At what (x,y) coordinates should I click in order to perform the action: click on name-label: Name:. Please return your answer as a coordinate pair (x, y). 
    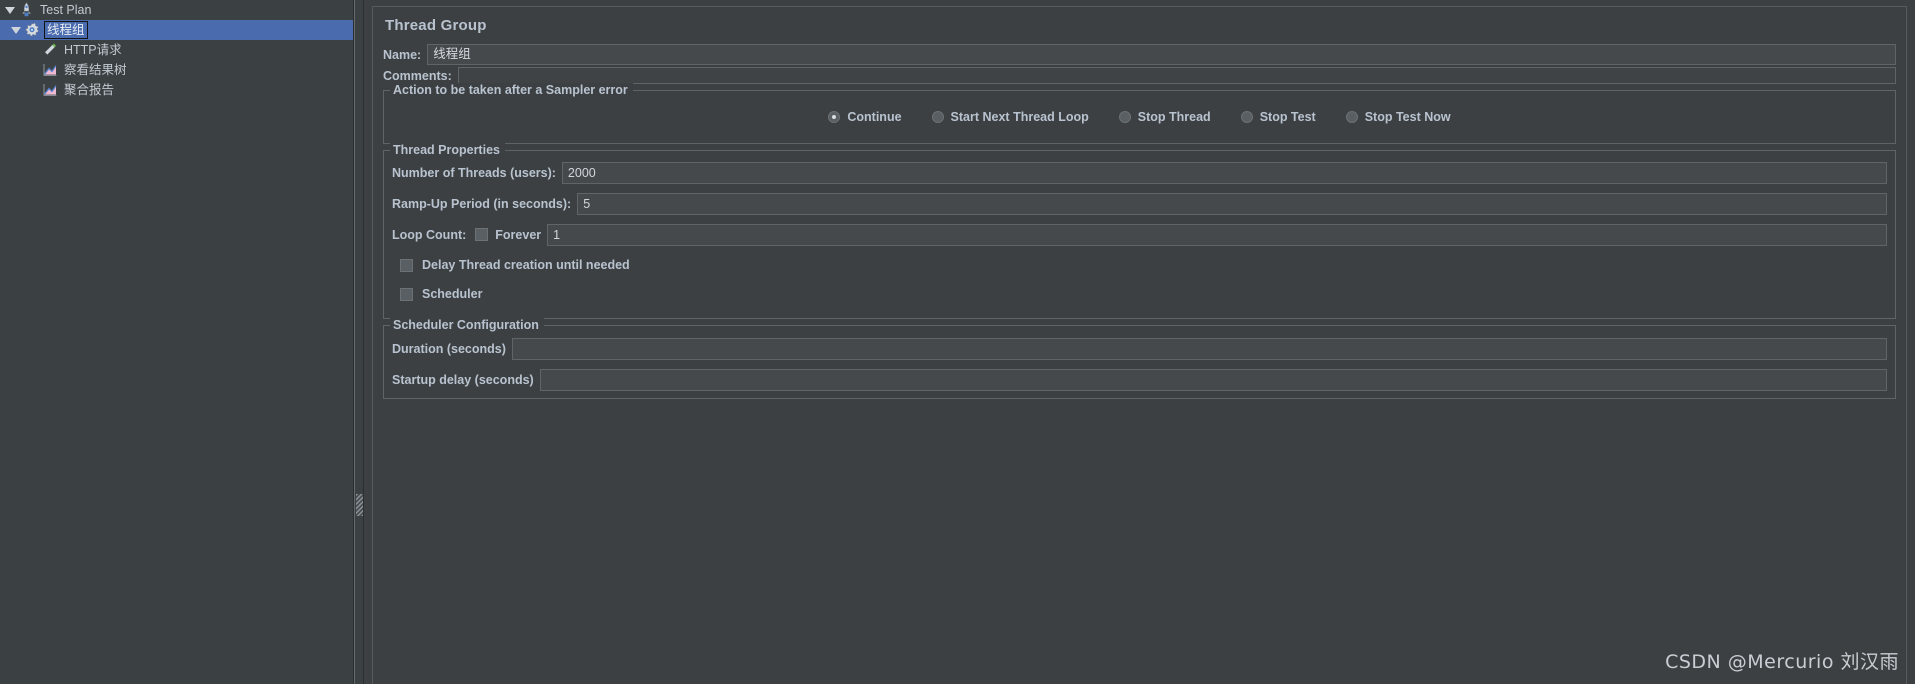
    Looking at the image, I should click on (402, 54).